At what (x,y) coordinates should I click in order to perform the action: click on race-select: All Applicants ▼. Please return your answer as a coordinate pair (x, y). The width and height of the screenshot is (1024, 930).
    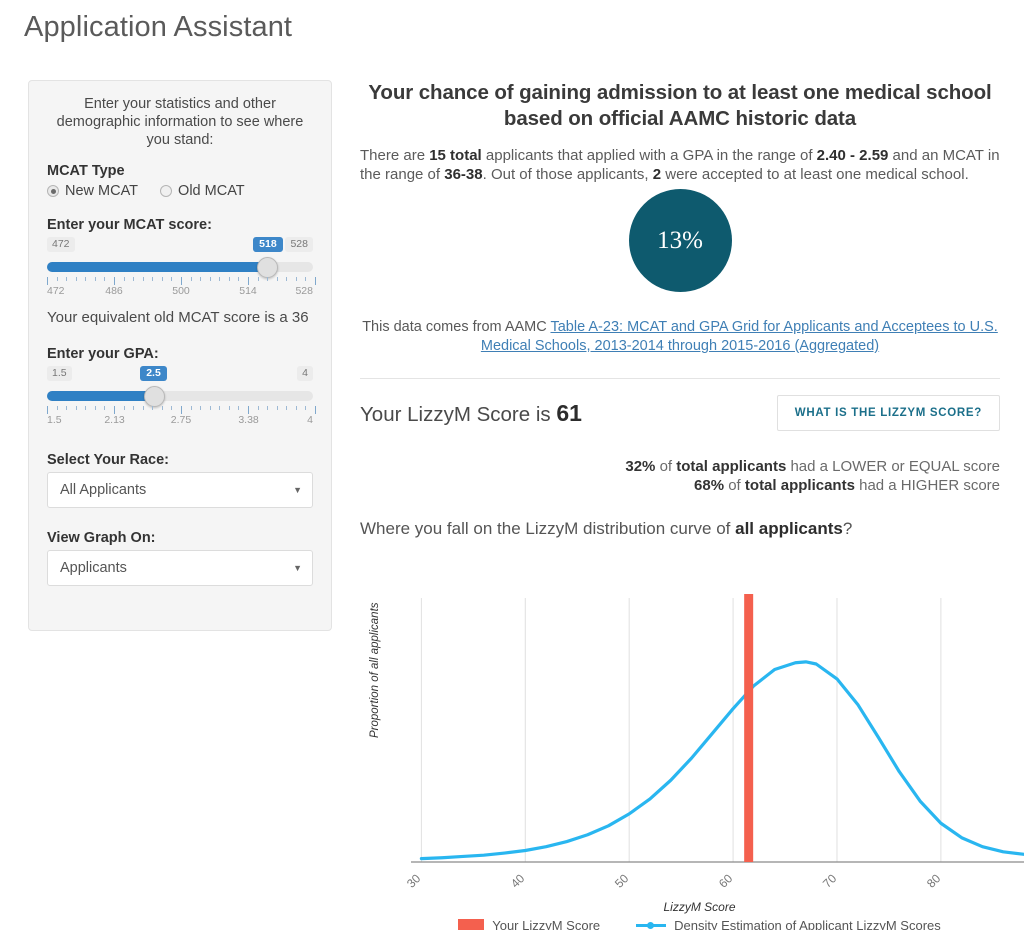
    Looking at the image, I should click on (180, 490).